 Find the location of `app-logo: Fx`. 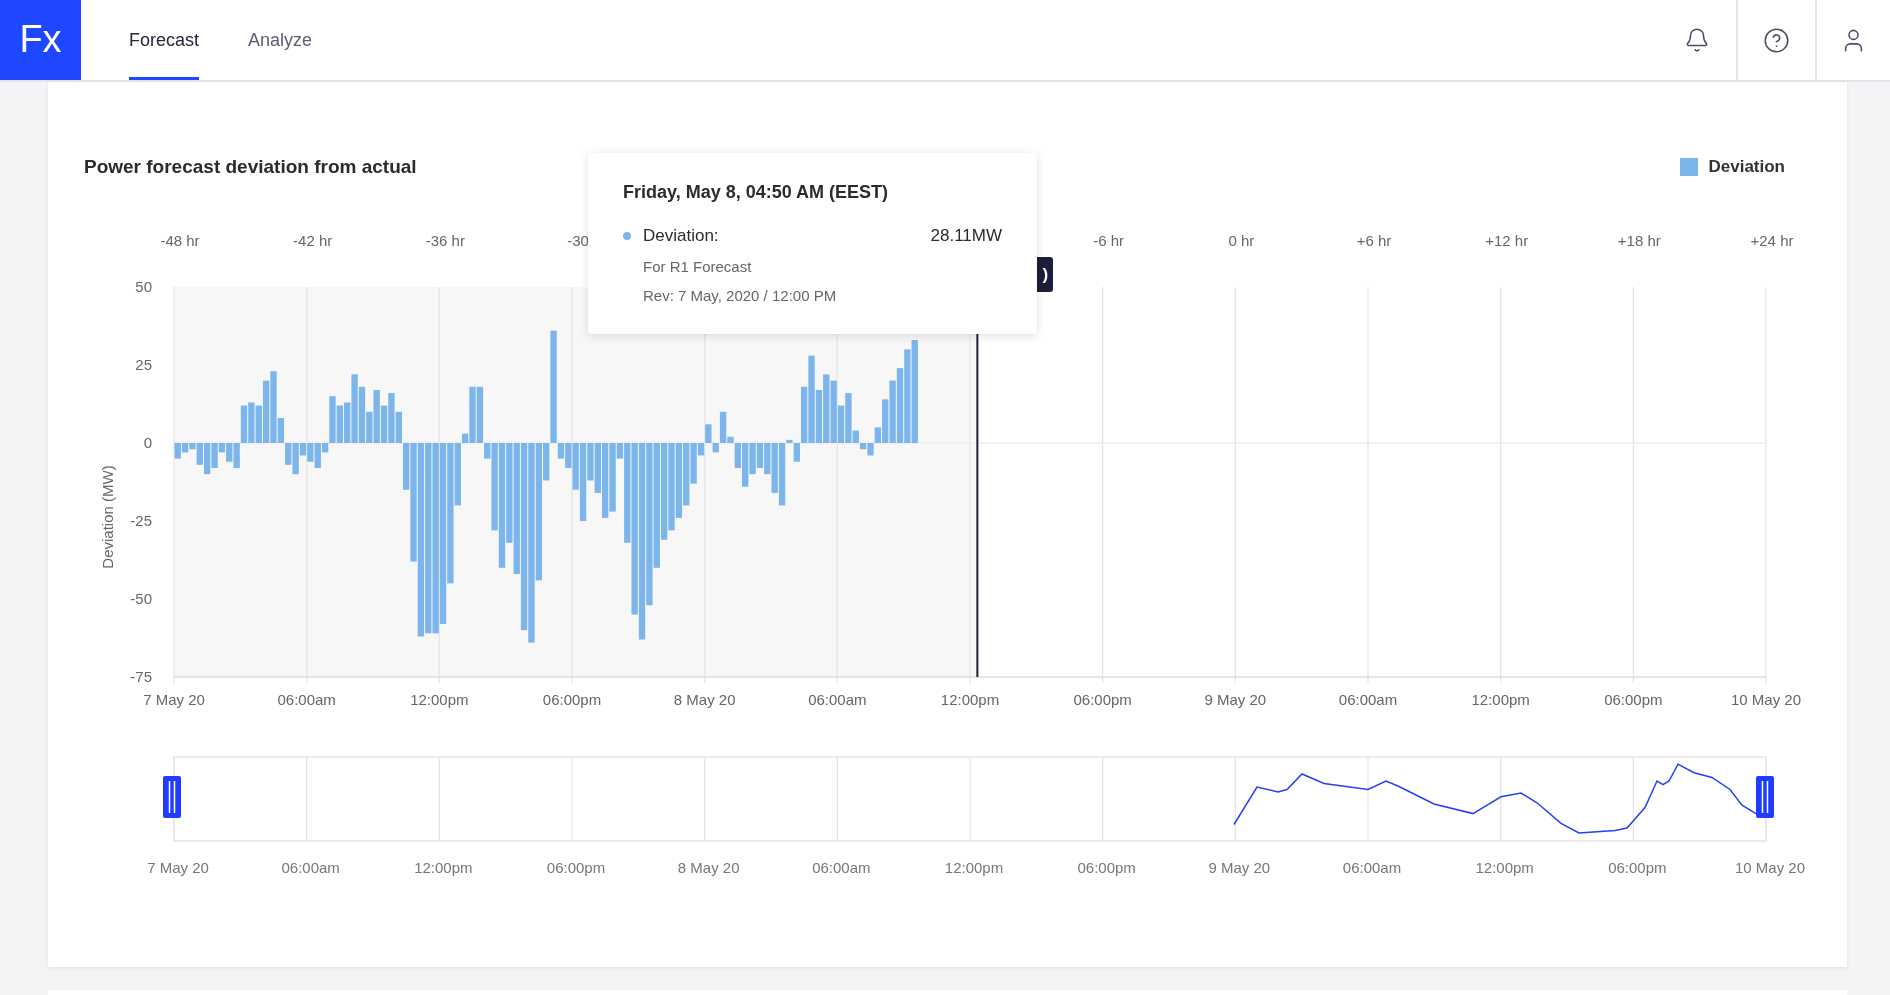

app-logo: Fx is located at coordinates (40, 40).